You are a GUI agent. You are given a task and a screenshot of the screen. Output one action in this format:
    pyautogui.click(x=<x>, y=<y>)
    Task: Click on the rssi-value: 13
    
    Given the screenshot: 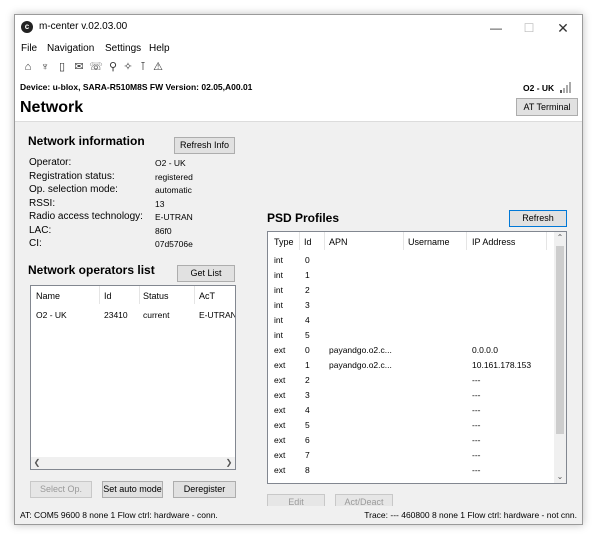 What is the action you would take?
    pyautogui.click(x=160, y=204)
    